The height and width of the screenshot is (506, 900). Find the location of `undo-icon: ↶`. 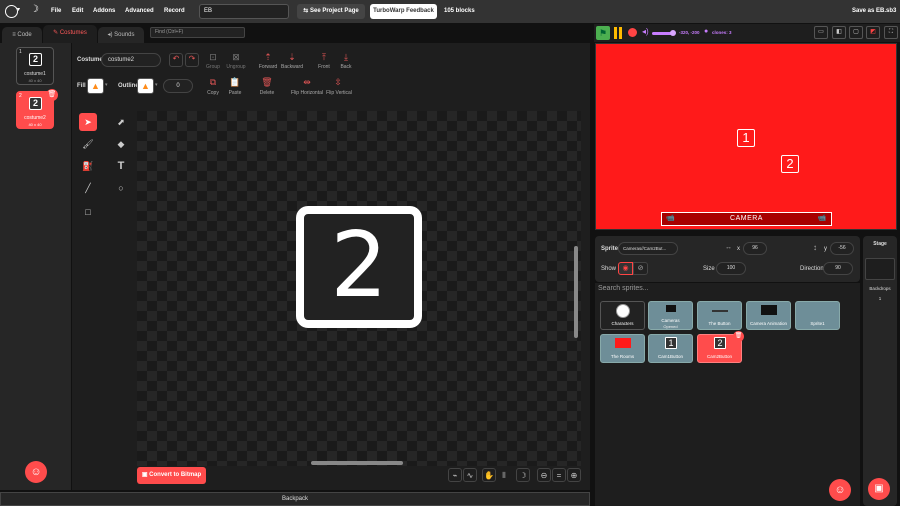

undo-icon: ↶ is located at coordinates (176, 60).